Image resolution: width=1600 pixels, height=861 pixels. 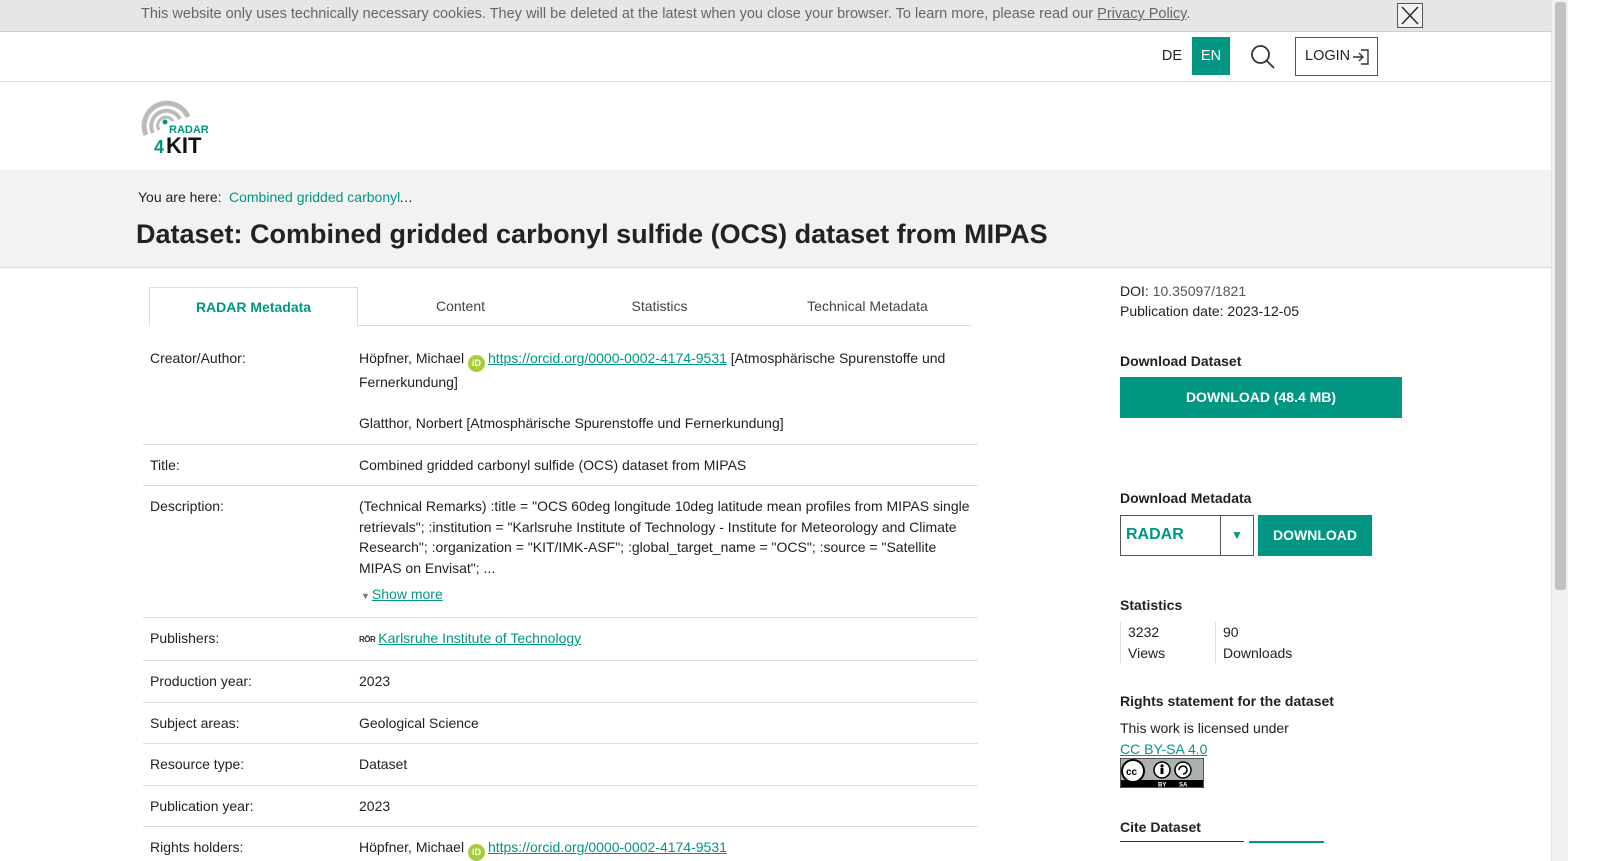 I want to click on logo-4-text: 4, so click(x=159, y=147).